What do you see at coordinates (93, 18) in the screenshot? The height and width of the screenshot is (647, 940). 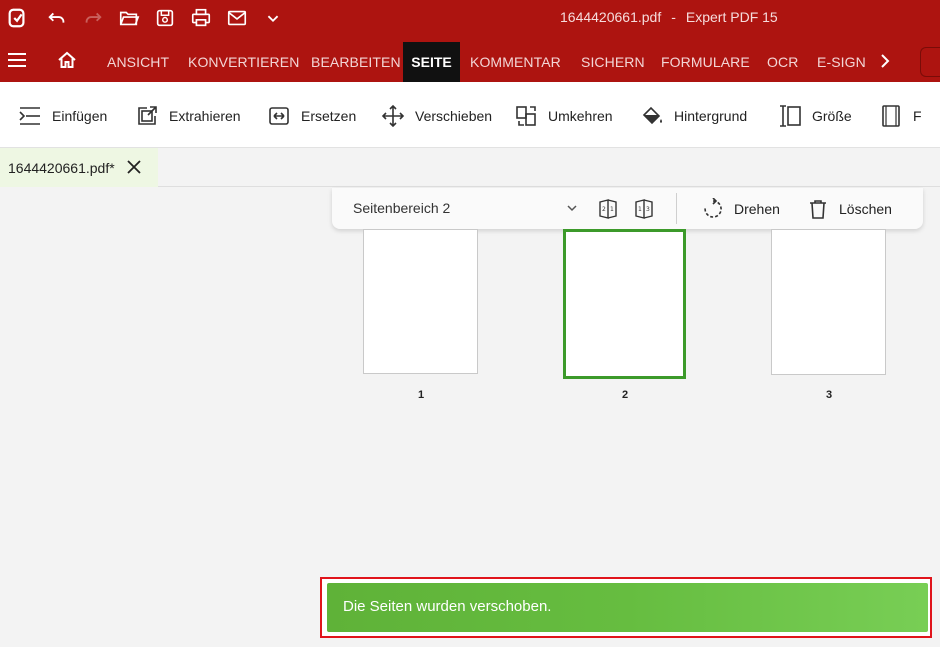 I see `redo-icon` at bounding box center [93, 18].